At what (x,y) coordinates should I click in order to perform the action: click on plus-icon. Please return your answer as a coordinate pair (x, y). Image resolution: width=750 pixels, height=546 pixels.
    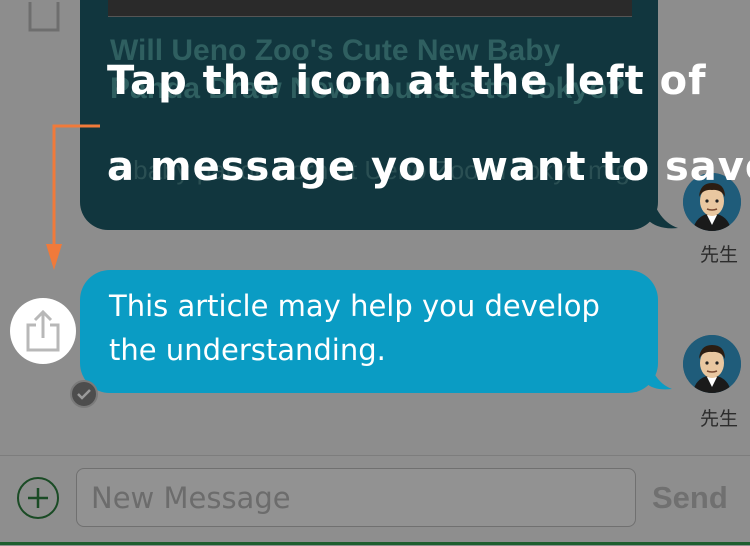
    Looking at the image, I should click on (38, 498).